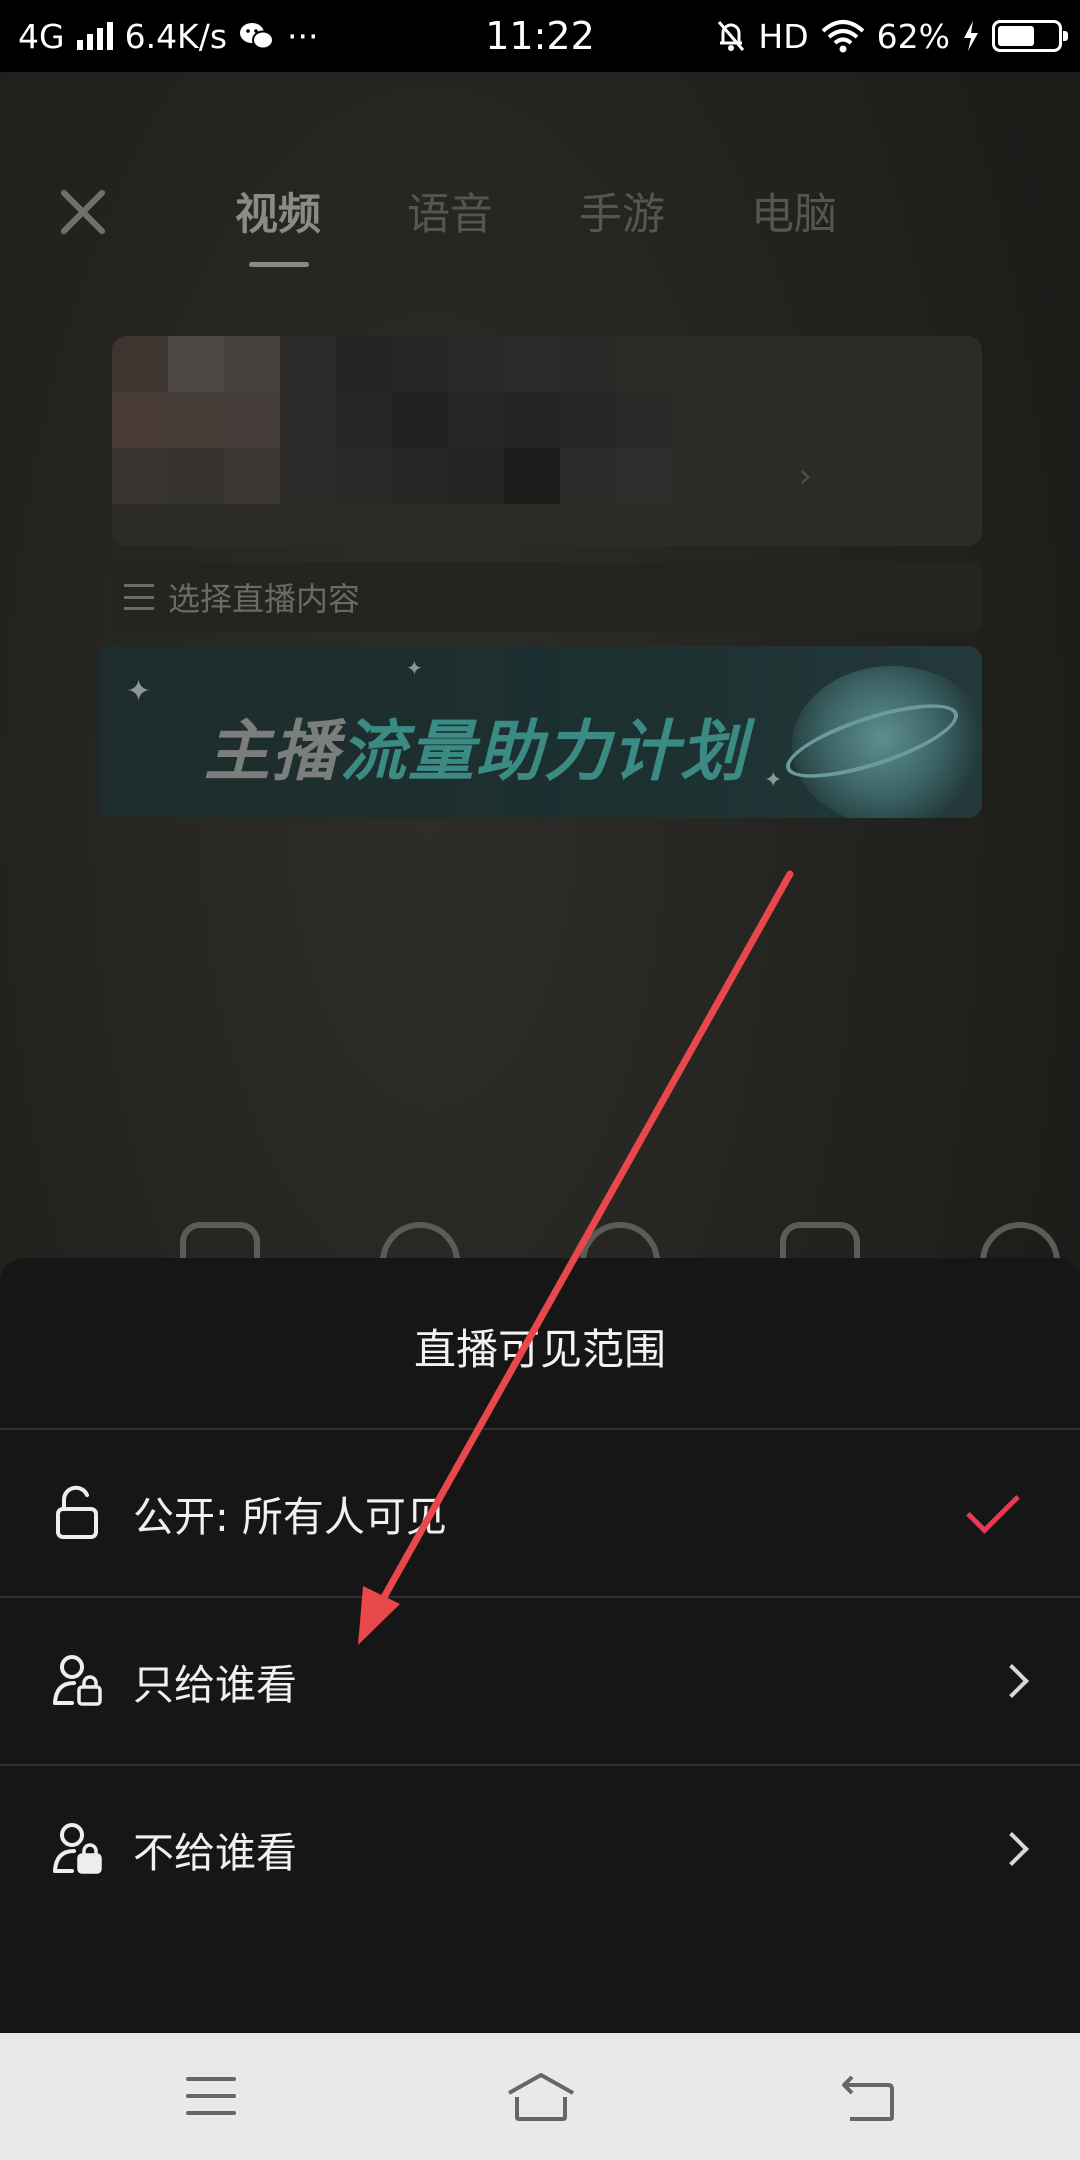 This screenshot has height=2160, width=1080. What do you see at coordinates (290, 1517) in the screenshot?
I see `option-public-label: 公开: 所有人可见` at bounding box center [290, 1517].